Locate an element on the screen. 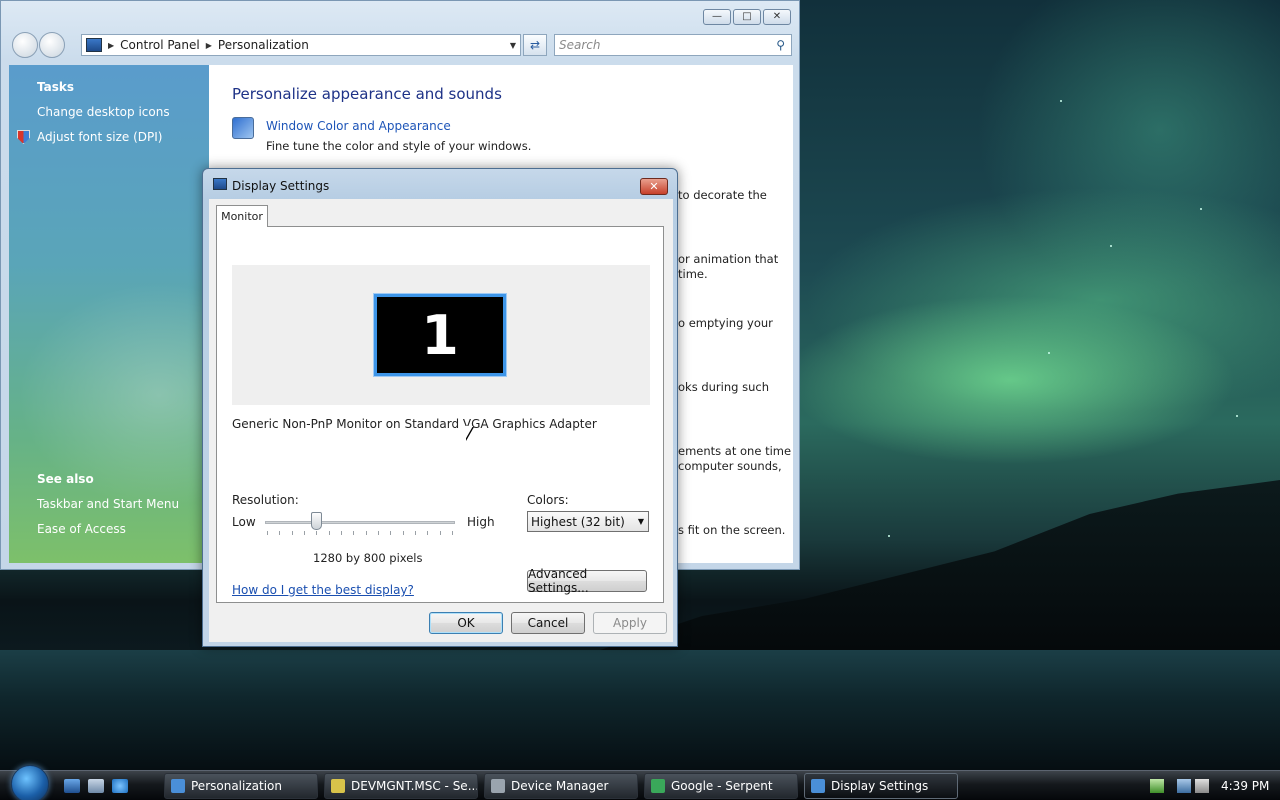  mouse-pointer-icon is located at coordinates (469, 433).